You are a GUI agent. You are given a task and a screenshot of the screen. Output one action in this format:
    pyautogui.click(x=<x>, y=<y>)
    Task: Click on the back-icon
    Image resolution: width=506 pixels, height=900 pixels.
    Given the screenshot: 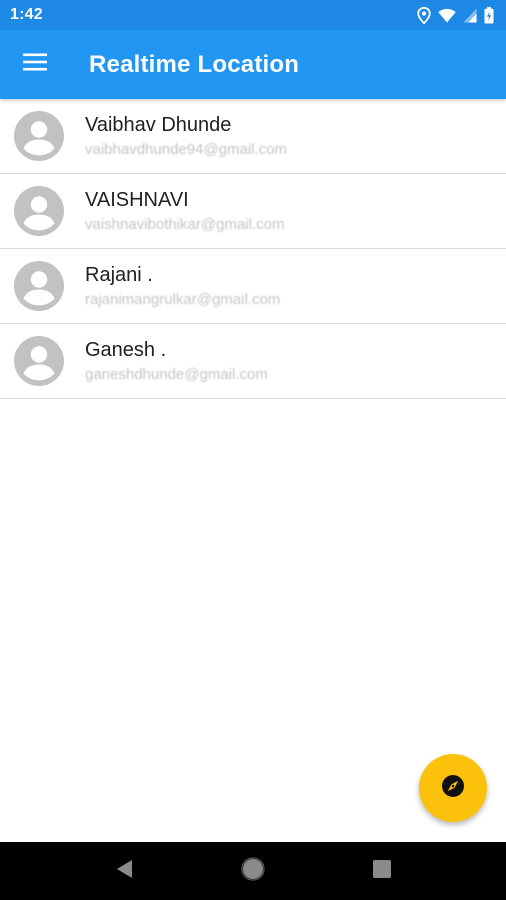 What is the action you would take?
    pyautogui.click(x=124, y=871)
    